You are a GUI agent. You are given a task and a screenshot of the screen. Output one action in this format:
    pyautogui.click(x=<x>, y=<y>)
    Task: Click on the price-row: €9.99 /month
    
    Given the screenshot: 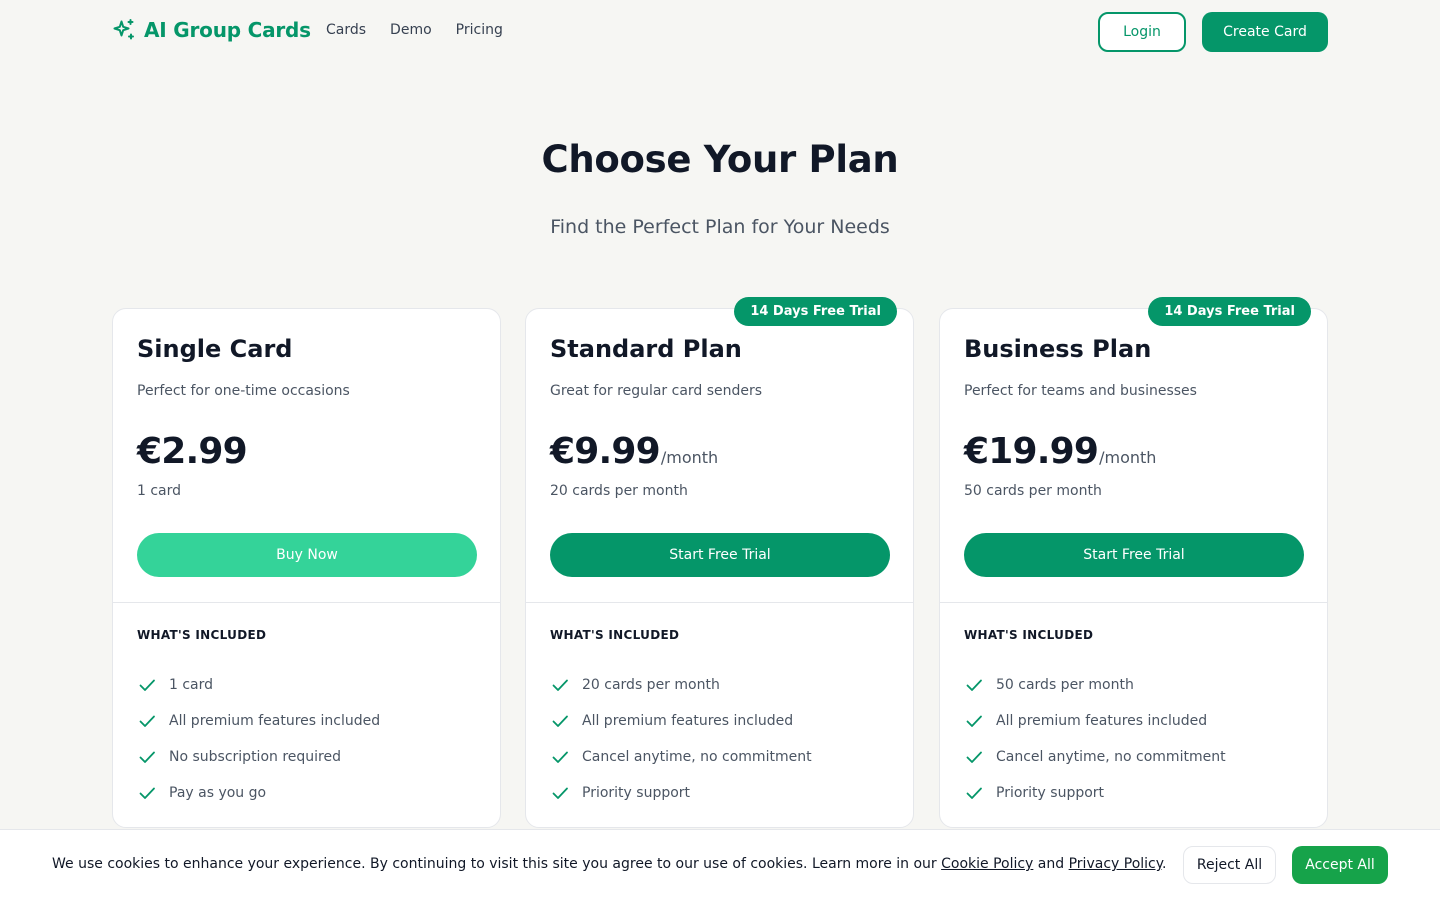 What is the action you would take?
    pyautogui.click(x=634, y=451)
    